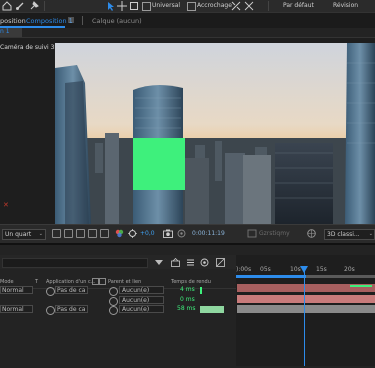  Describe the element at coordinates (220, 262) in the screenshot. I see `graph-editor-icon` at that location.